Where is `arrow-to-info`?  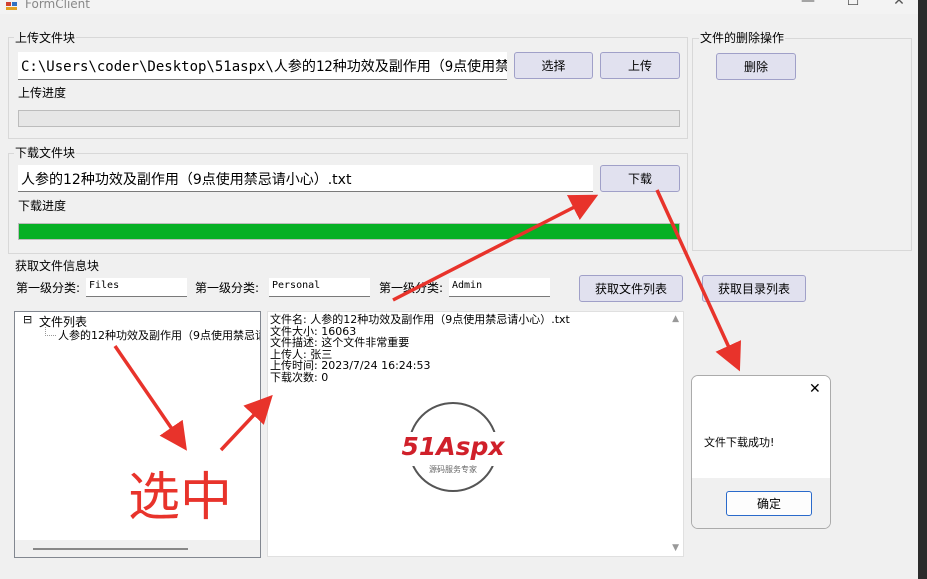
arrow-to-info is located at coordinates (246, 423).